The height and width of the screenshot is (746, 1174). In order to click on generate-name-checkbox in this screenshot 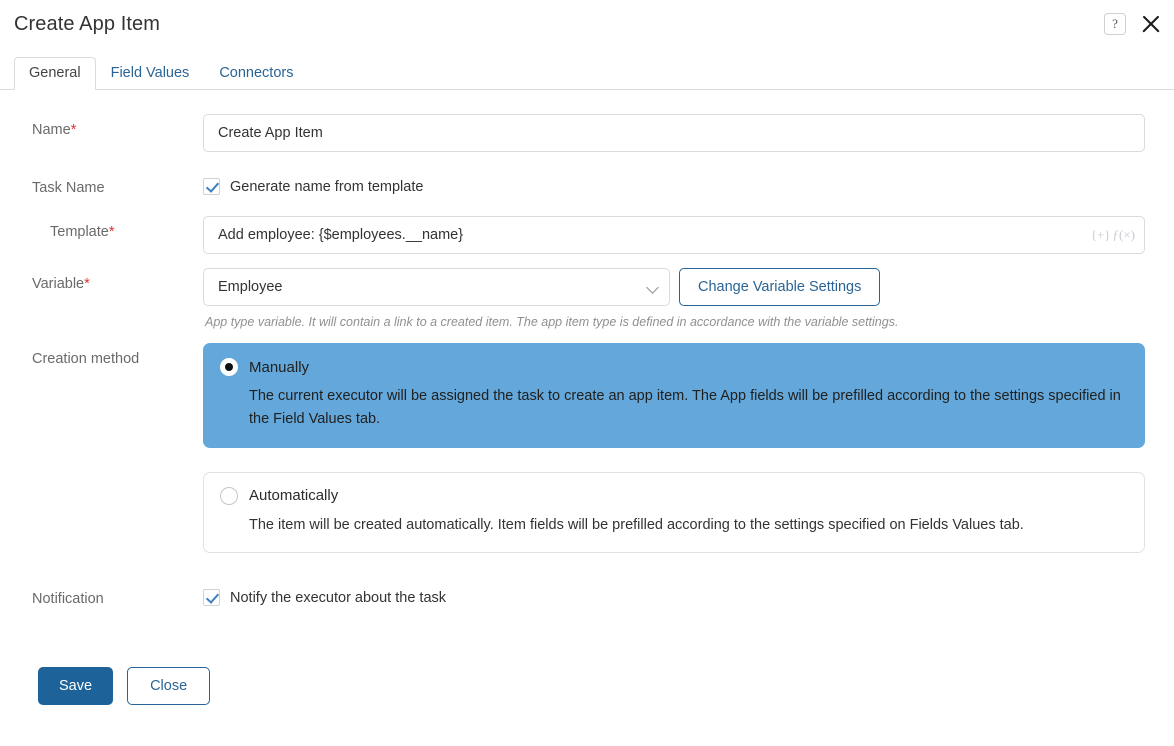, I will do `click(211, 186)`.